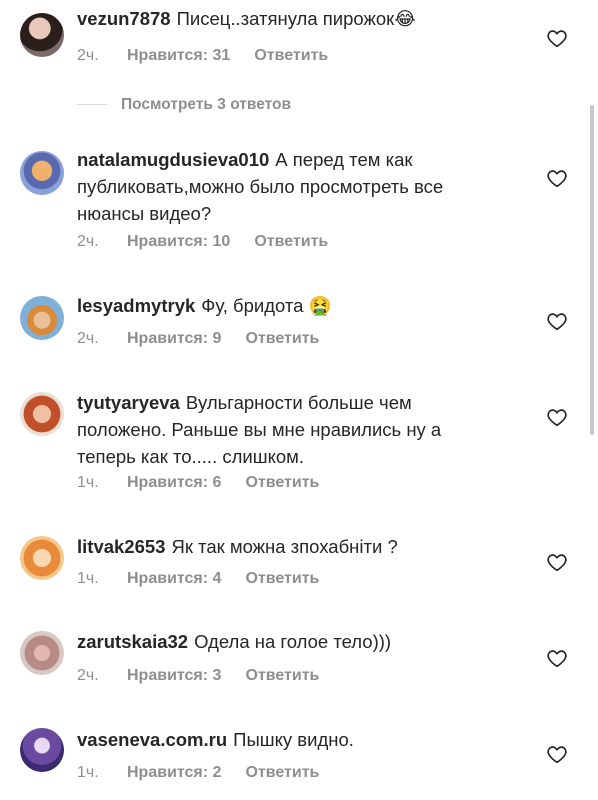 The width and height of the screenshot is (598, 800). What do you see at coordinates (136, 305) in the screenshot?
I see `comment-username: lesyadmytryk` at bounding box center [136, 305].